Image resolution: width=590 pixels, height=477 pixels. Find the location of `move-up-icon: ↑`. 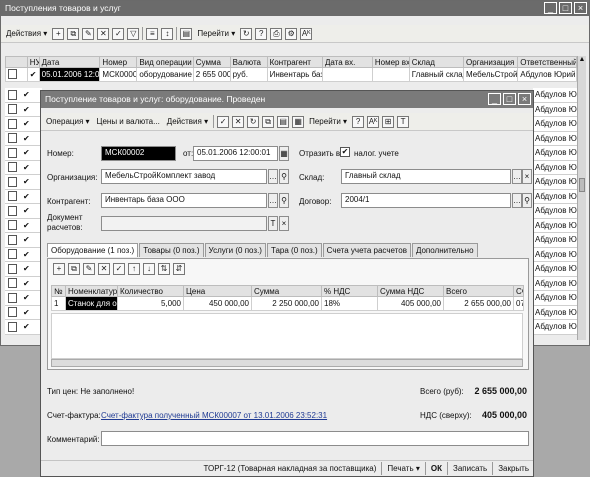

move-up-icon: ↑ is located at coordinates (134, 269).